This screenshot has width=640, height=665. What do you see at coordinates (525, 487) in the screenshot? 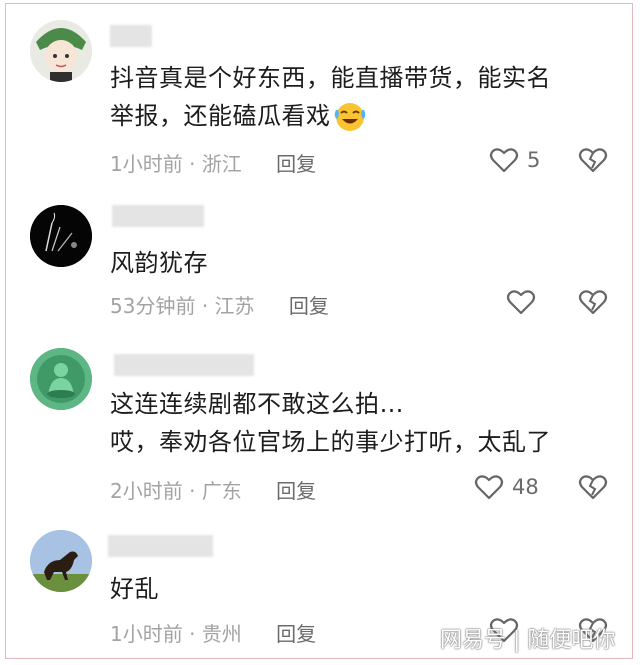
I see `like-count: 48` at bounding box center [525, 487].